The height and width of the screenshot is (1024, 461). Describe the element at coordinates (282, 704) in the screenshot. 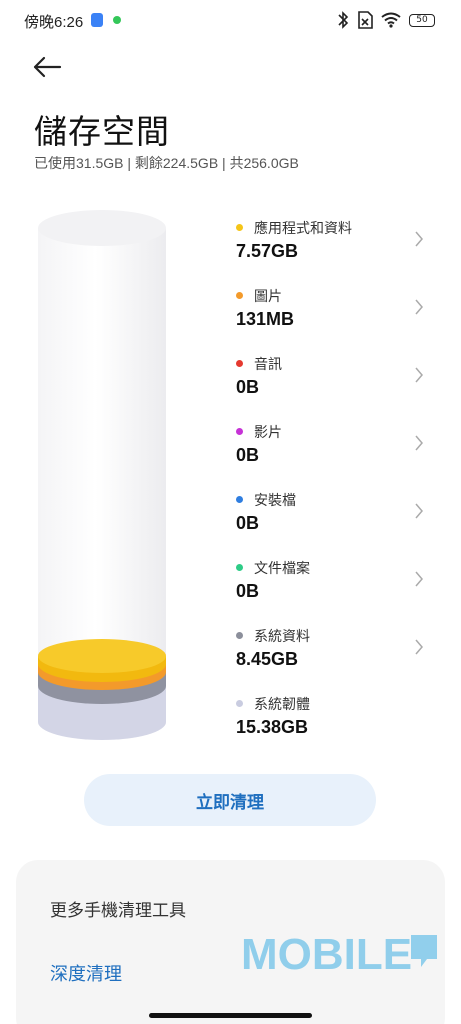

I see `category-label: 系統韌體` at that location.